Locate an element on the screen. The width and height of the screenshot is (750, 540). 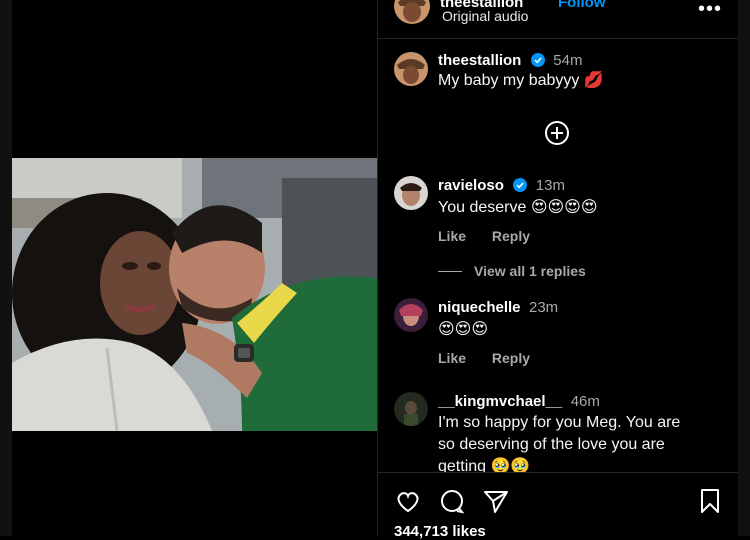
audio-link: Original audio is located at coordinates (485, 16).